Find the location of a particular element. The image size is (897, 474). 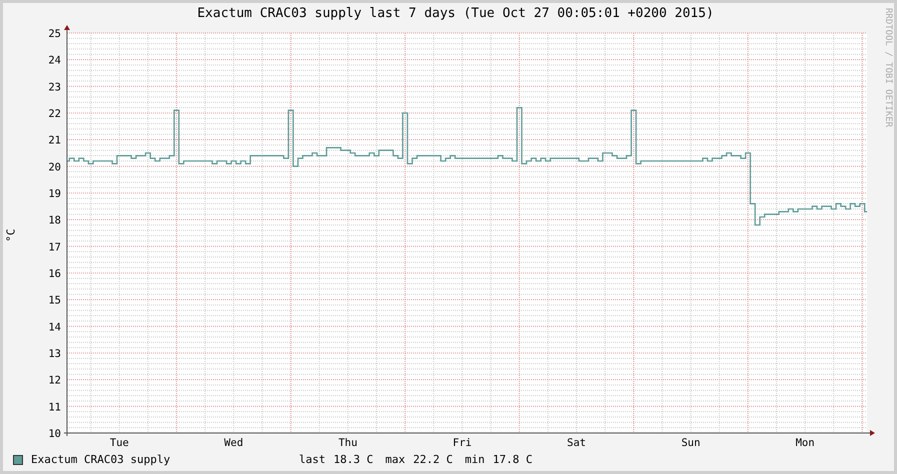

x-tick-label: Thu is located at coordinates (348, 443).